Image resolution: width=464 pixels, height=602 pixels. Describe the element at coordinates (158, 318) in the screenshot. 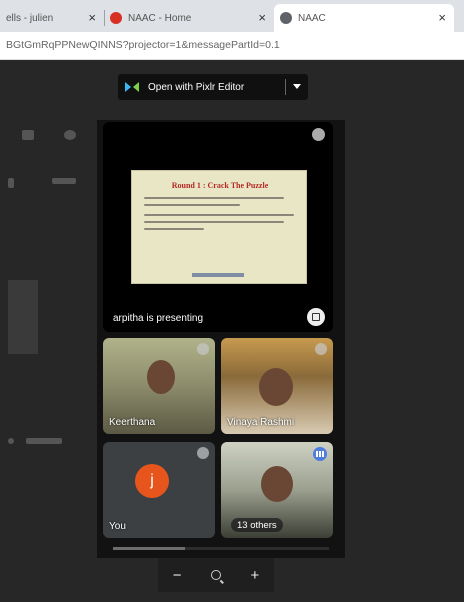

I see `presenter-label: arpitha is presenting` at that location.